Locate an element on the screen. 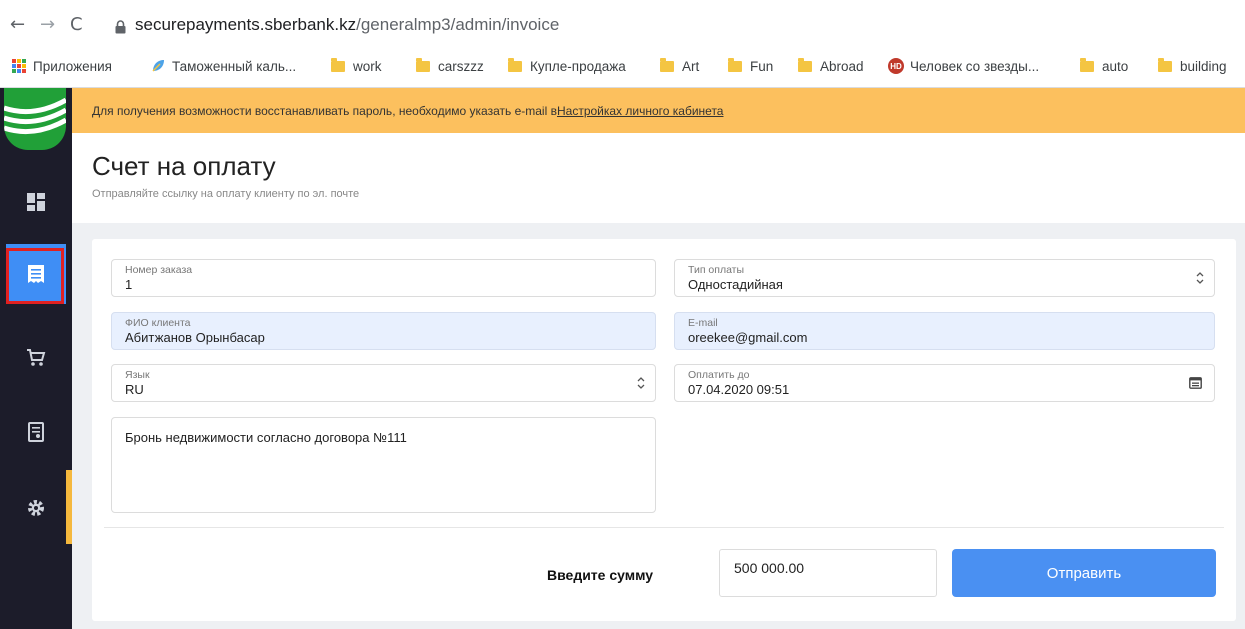 The height and width of the screenshot is (629, 1245). page-title: Счет на оплату is located at coordinates (184, 166).